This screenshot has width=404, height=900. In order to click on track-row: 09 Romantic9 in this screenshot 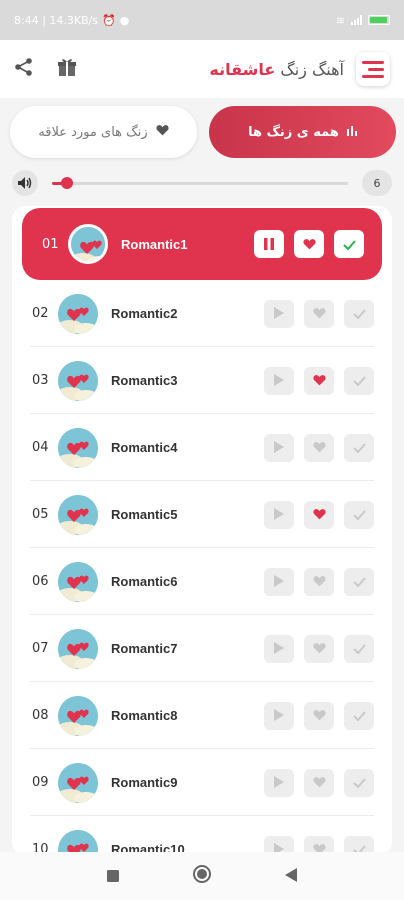, I will do `click(202, 782)`.